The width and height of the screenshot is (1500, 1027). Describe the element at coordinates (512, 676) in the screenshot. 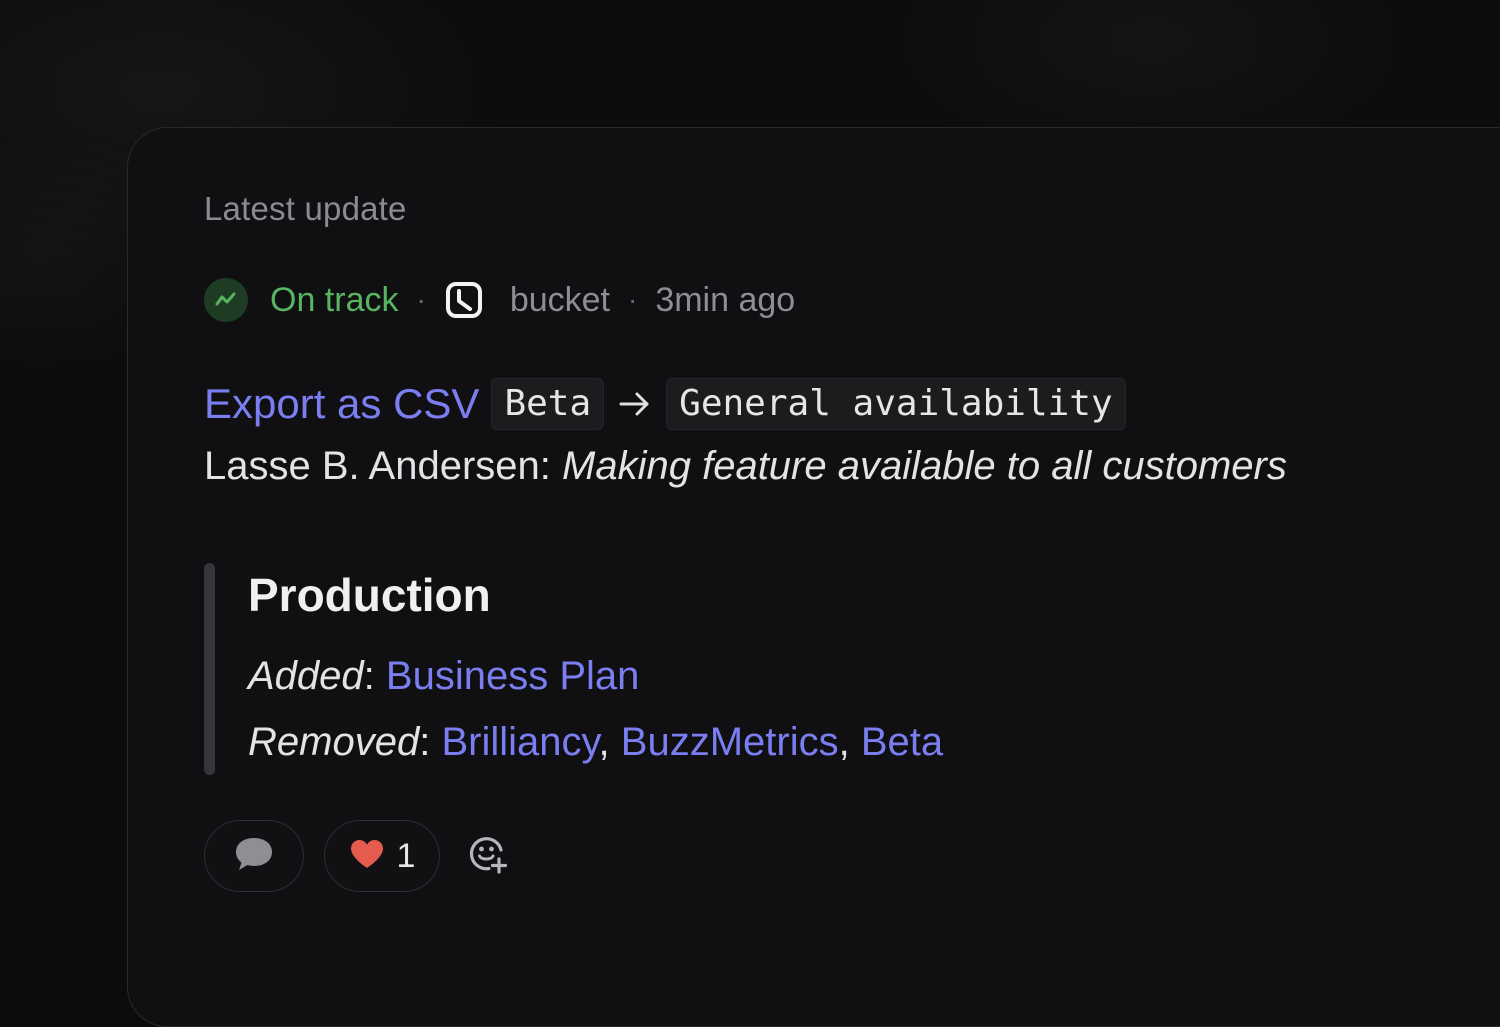

I see `added-item-link: Business Plan` at that location.